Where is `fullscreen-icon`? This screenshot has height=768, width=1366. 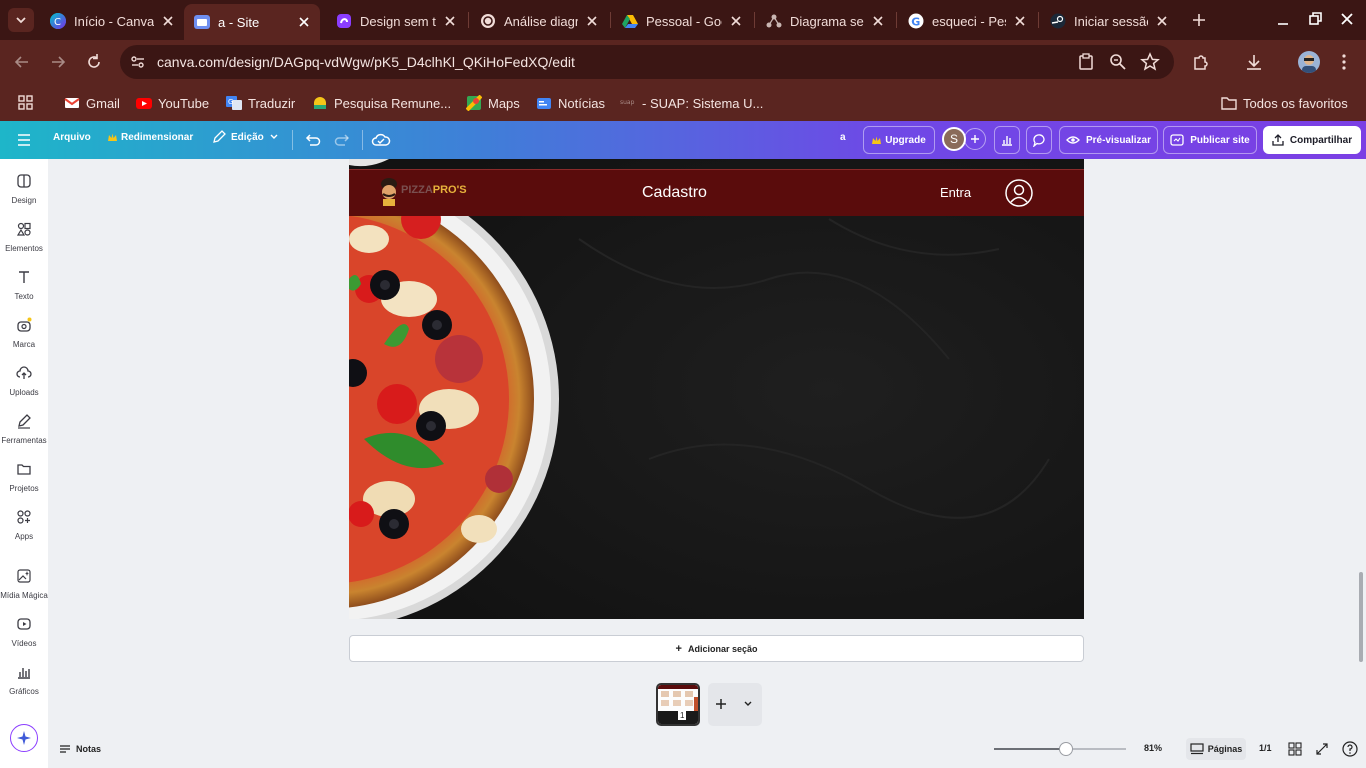
fullscreen-icon is located at coordinates (1322, 749).